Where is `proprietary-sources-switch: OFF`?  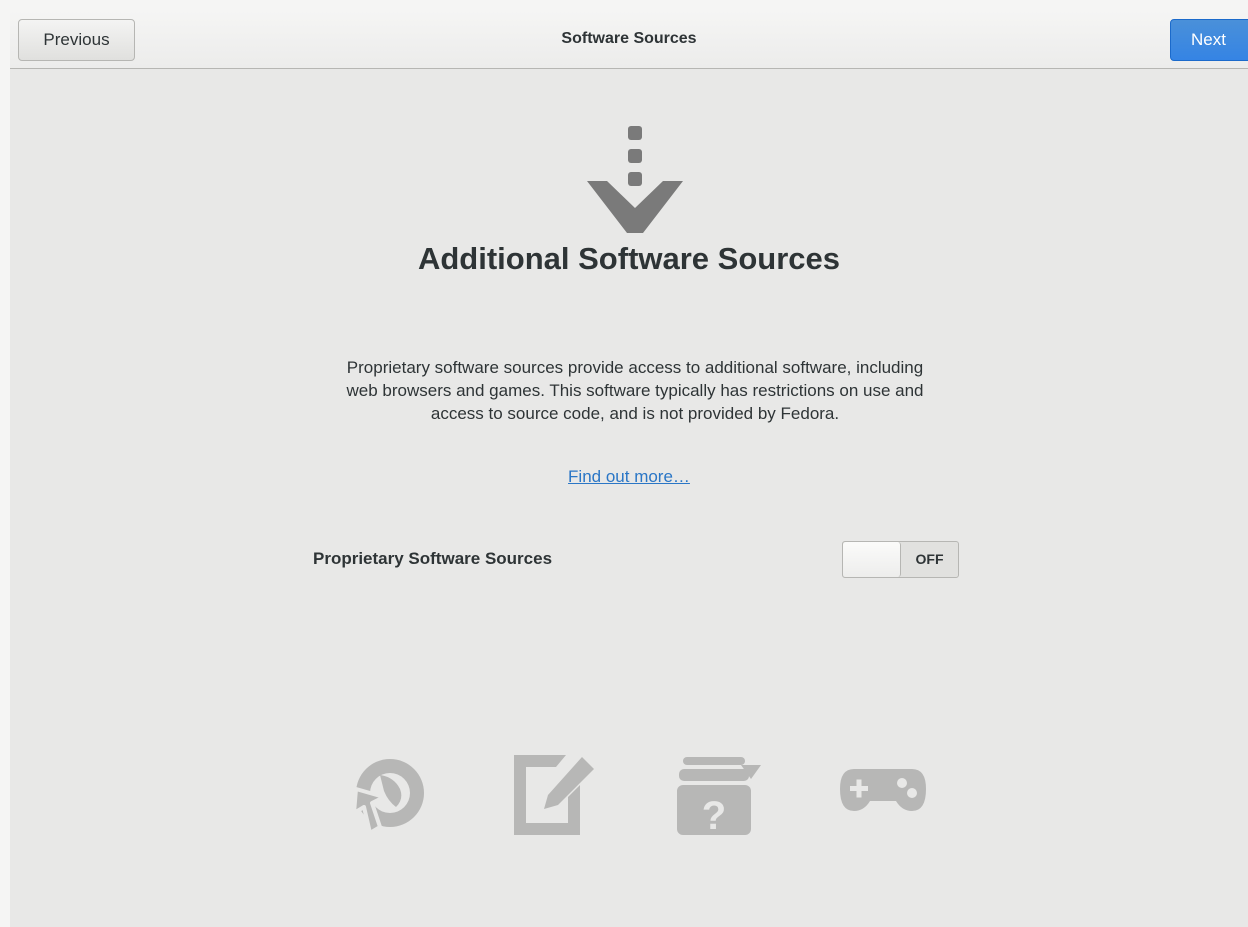
proprietary-sources-switch: OFF is located at coordinates (900, 559).